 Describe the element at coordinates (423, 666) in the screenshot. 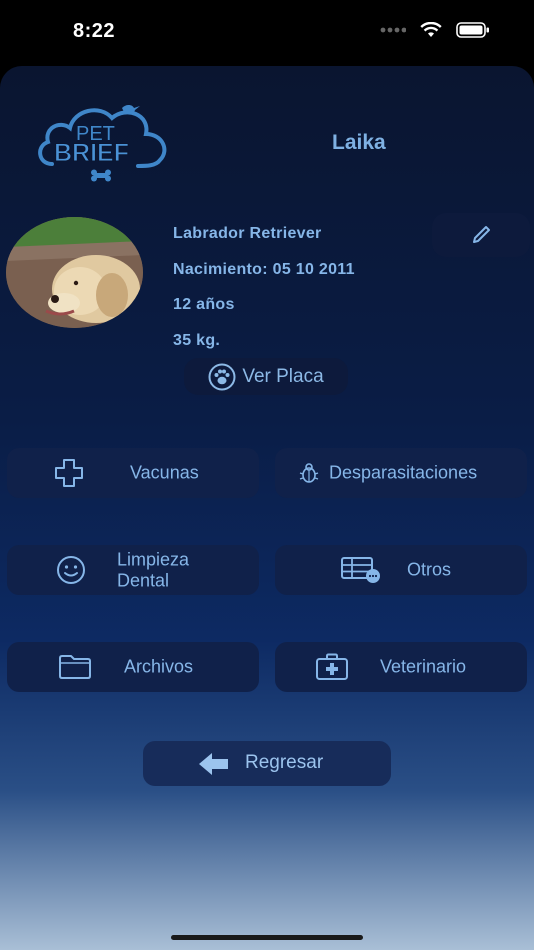

I see `veterinario-label: Veterinario` at that location.